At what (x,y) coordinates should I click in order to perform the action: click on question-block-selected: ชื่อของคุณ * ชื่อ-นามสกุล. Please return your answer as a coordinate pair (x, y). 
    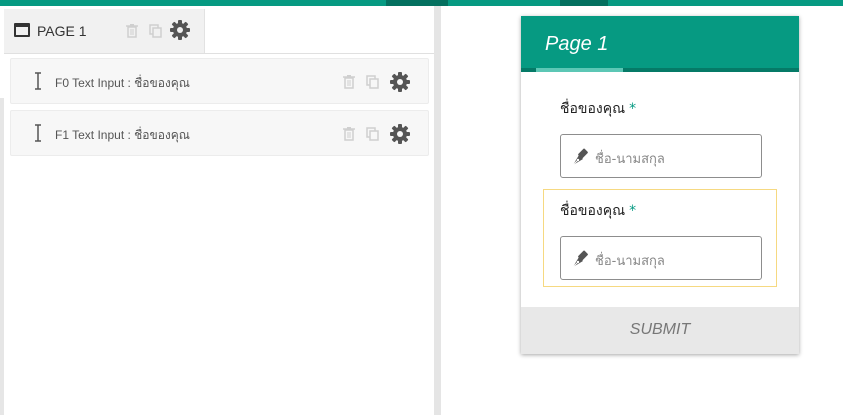
    Looking at the image, I should click on (660, 238).